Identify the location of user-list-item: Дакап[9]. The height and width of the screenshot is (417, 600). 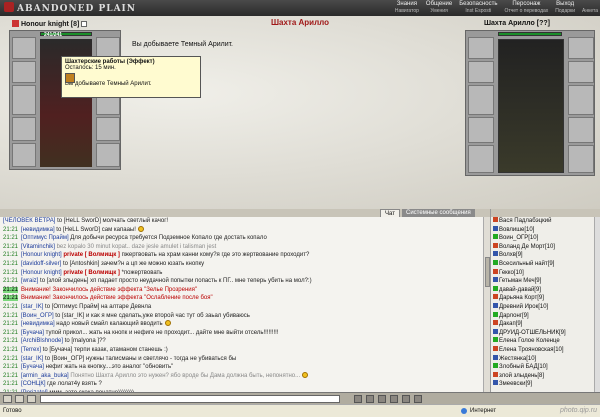
(545, 324).